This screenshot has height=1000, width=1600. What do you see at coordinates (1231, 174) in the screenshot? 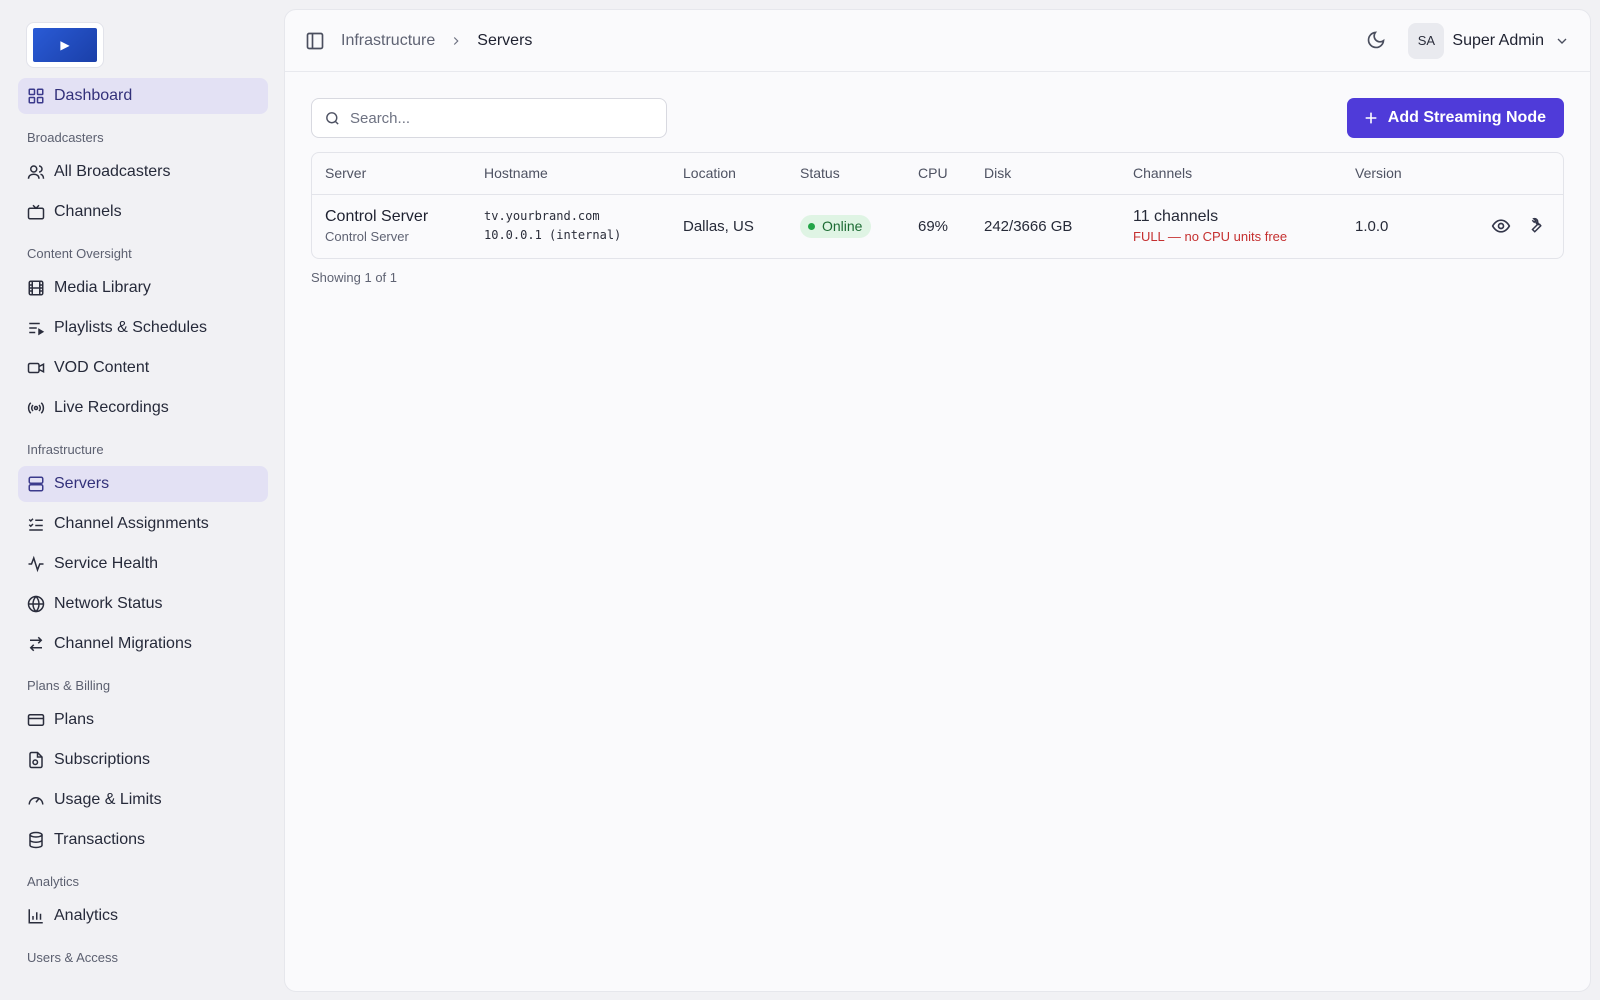
I see `column-header-channels: Channels` at bounding box center [1231, 174].